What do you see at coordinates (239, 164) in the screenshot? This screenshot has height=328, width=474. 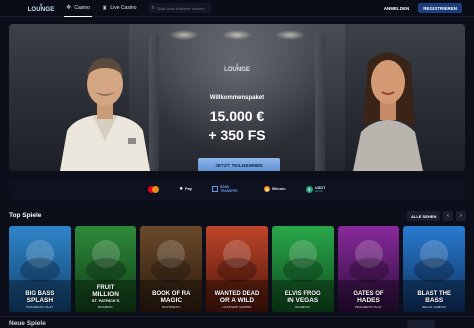 I see `join-now-button: JETZT TEILNEHMEN` at bounding box center [239, 164].